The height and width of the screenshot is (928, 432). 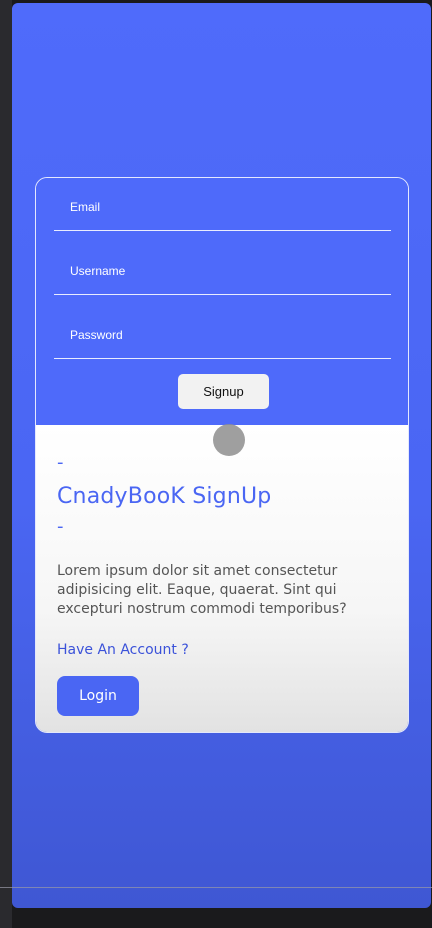 I want to click on page-title: CnadyBooK SignUp, so click(x=164, y=496).